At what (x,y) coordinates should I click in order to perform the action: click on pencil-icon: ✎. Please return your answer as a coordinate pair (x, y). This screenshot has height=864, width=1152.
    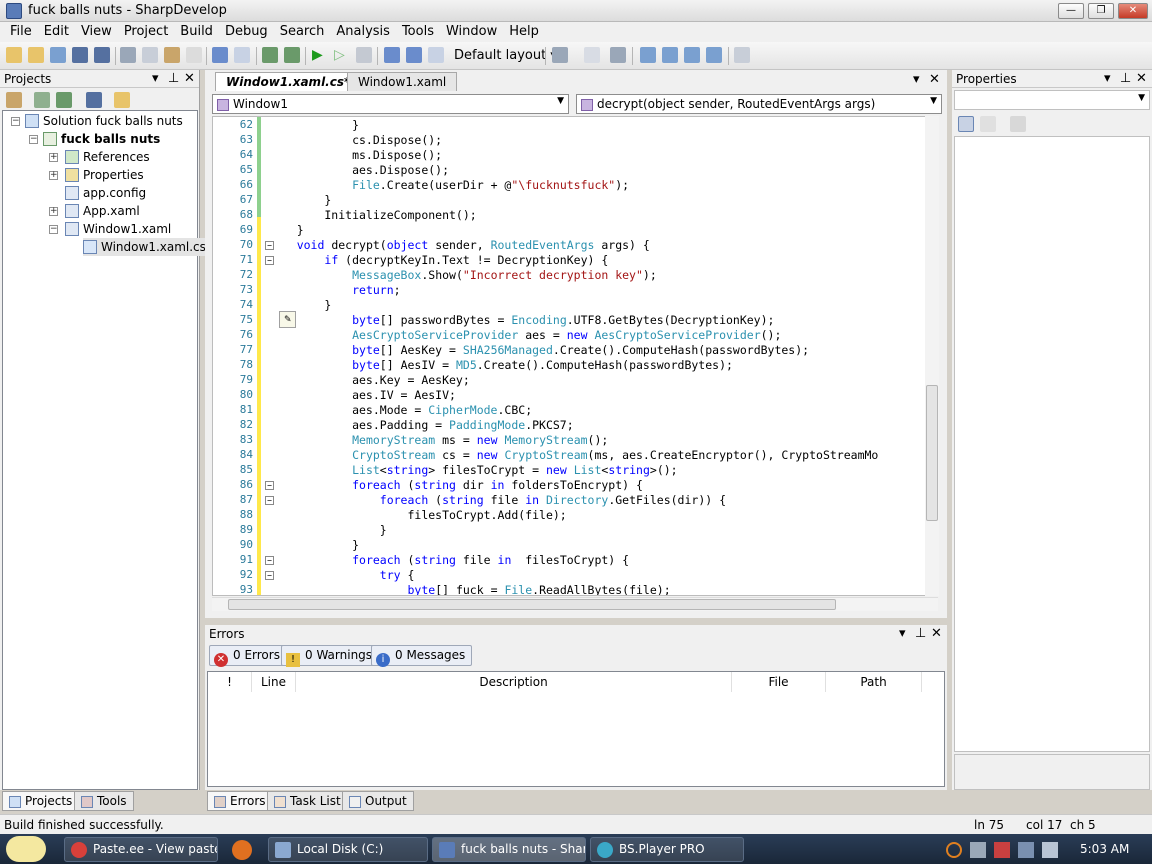
    Looking at the image, I should click on (287, 319).